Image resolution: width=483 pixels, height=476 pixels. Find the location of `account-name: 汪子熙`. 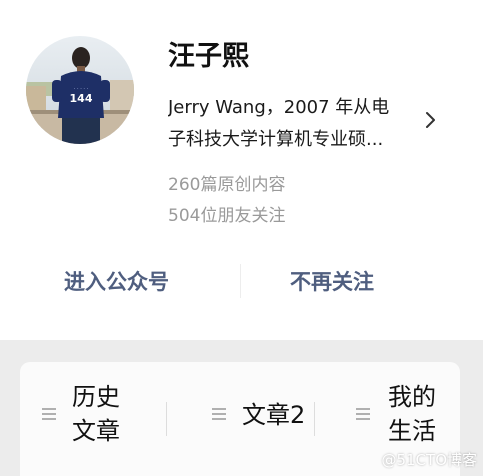

account-name: 汪子熙 is located at coordinates (208, 56).